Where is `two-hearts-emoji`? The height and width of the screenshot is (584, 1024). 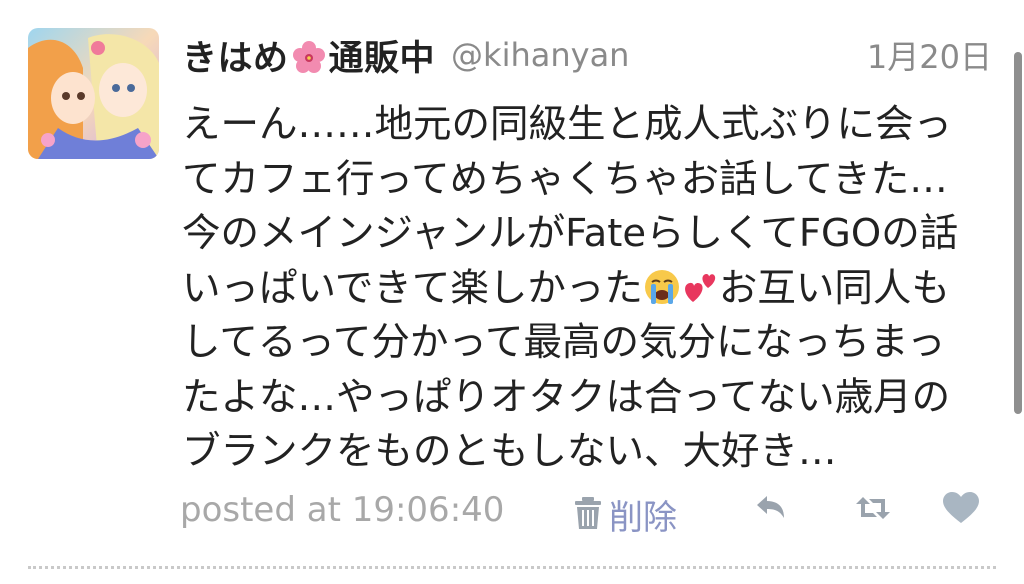
two-hearts-emoji is located at coordinates (700, 286).